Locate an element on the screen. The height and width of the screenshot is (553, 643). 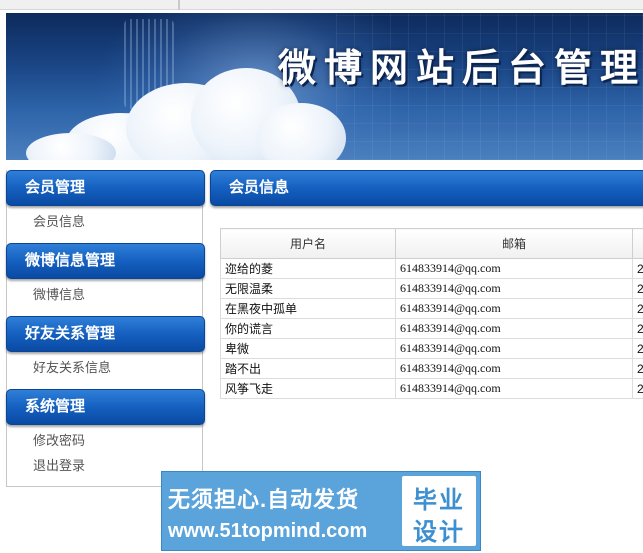
watermark-badge-top: 毕业 is located at coordinates (439, 500).